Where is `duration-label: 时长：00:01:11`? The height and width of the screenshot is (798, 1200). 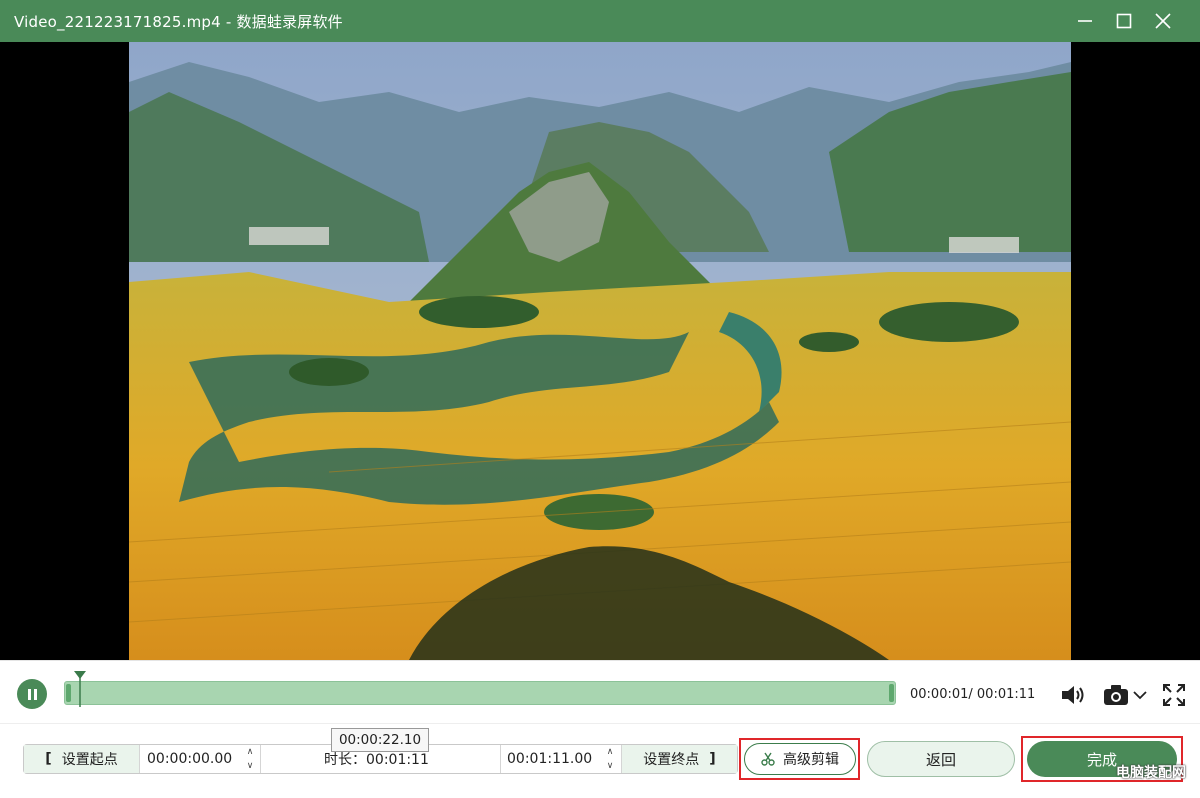
duration-label: 时长：00:01:11 is located at coordinates (376, 760).